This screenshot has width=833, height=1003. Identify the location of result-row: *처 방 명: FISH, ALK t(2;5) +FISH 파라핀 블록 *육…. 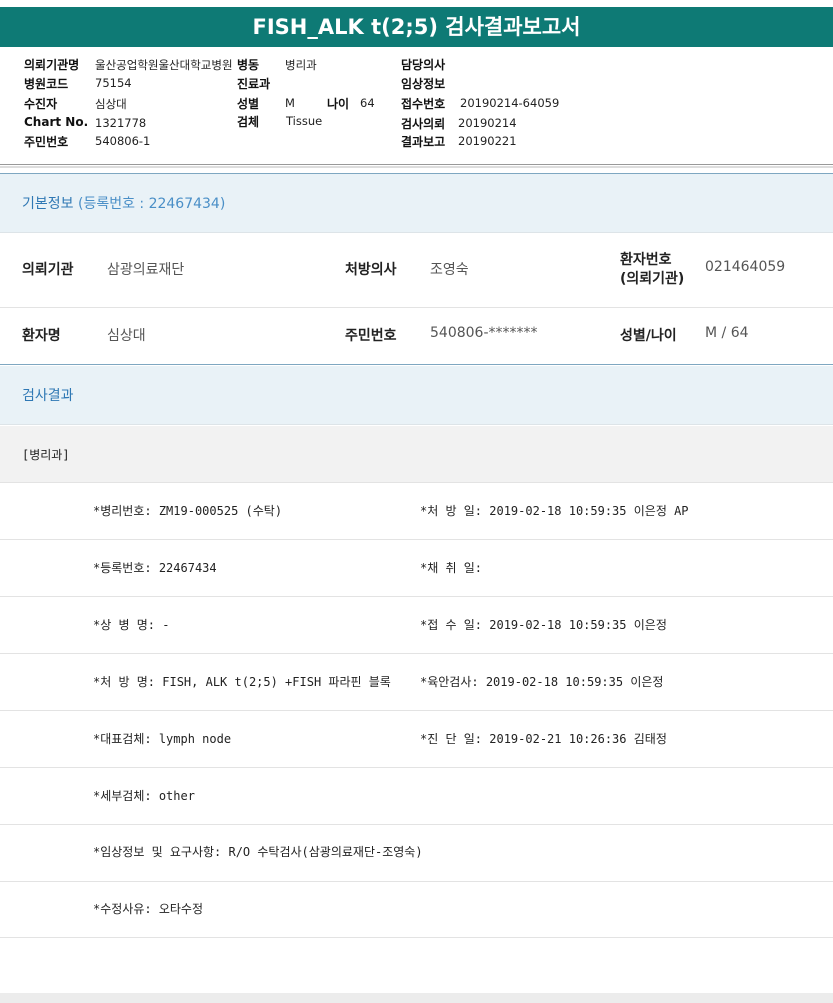
(416, 682).